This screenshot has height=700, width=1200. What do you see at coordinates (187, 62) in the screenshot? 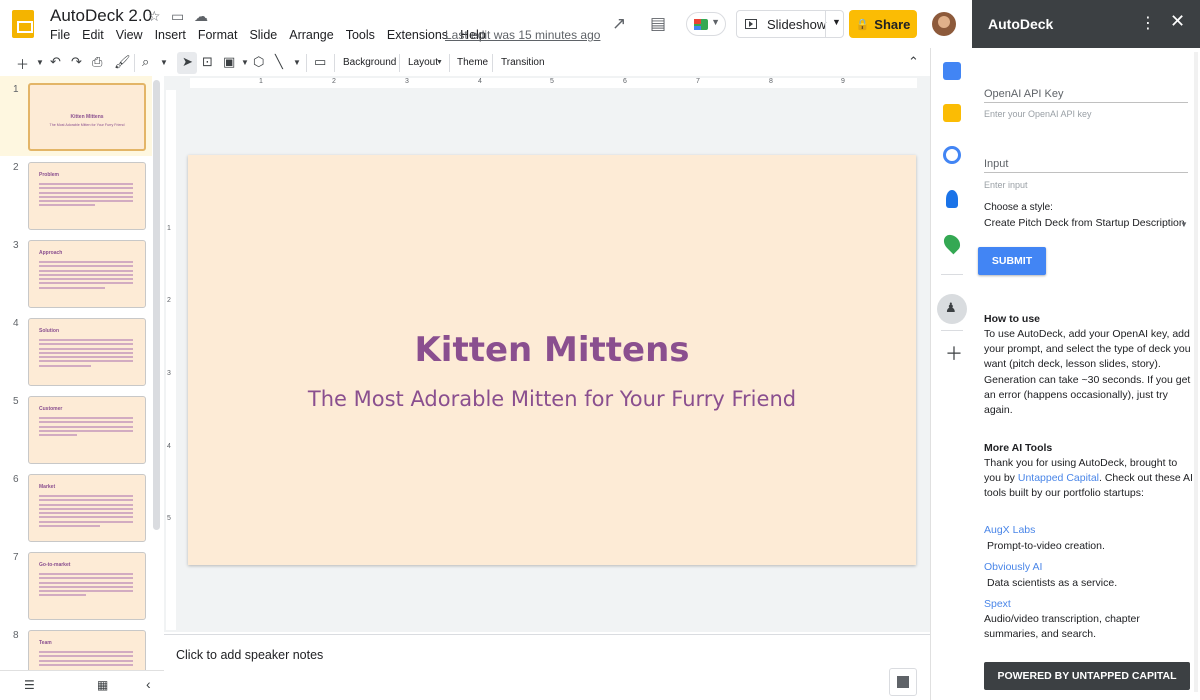
I see `select-cursor-icon: ➤` at bounding box center [187, 62].